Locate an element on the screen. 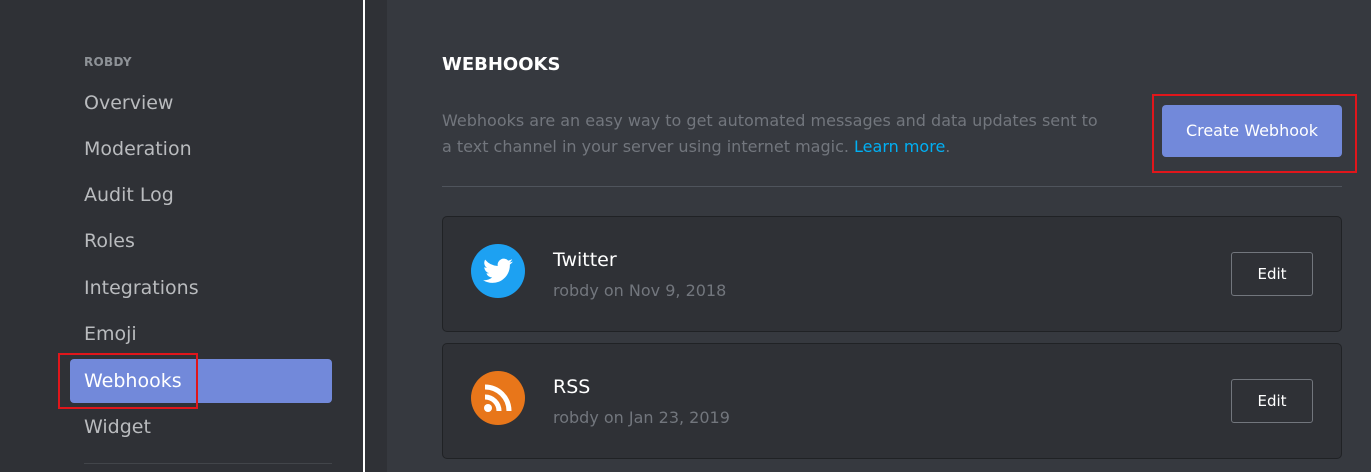 This screenshot has width=1371, height=472. sidebar-section-header: ROBDY is located at coordinates (108, 62).